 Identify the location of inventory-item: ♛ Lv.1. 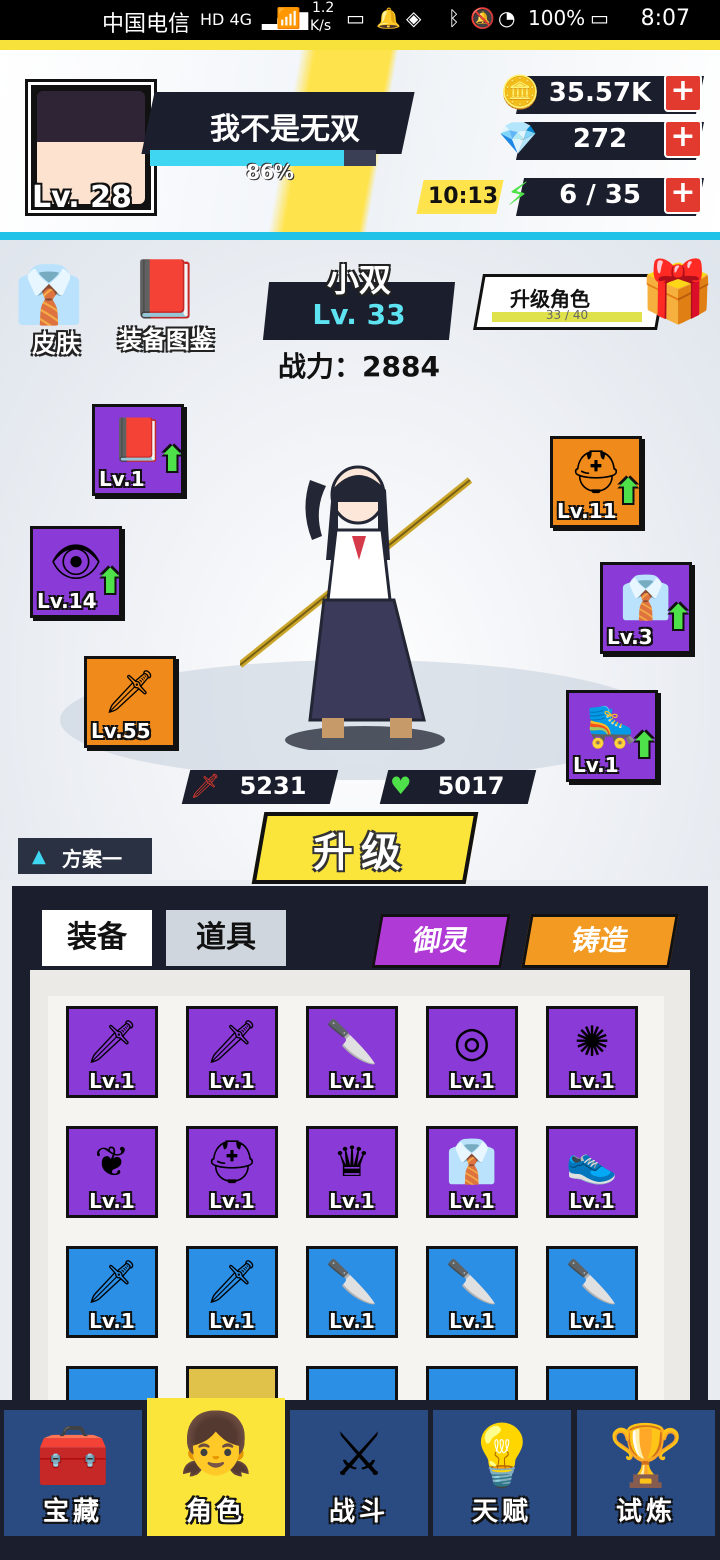
(352, 1172).